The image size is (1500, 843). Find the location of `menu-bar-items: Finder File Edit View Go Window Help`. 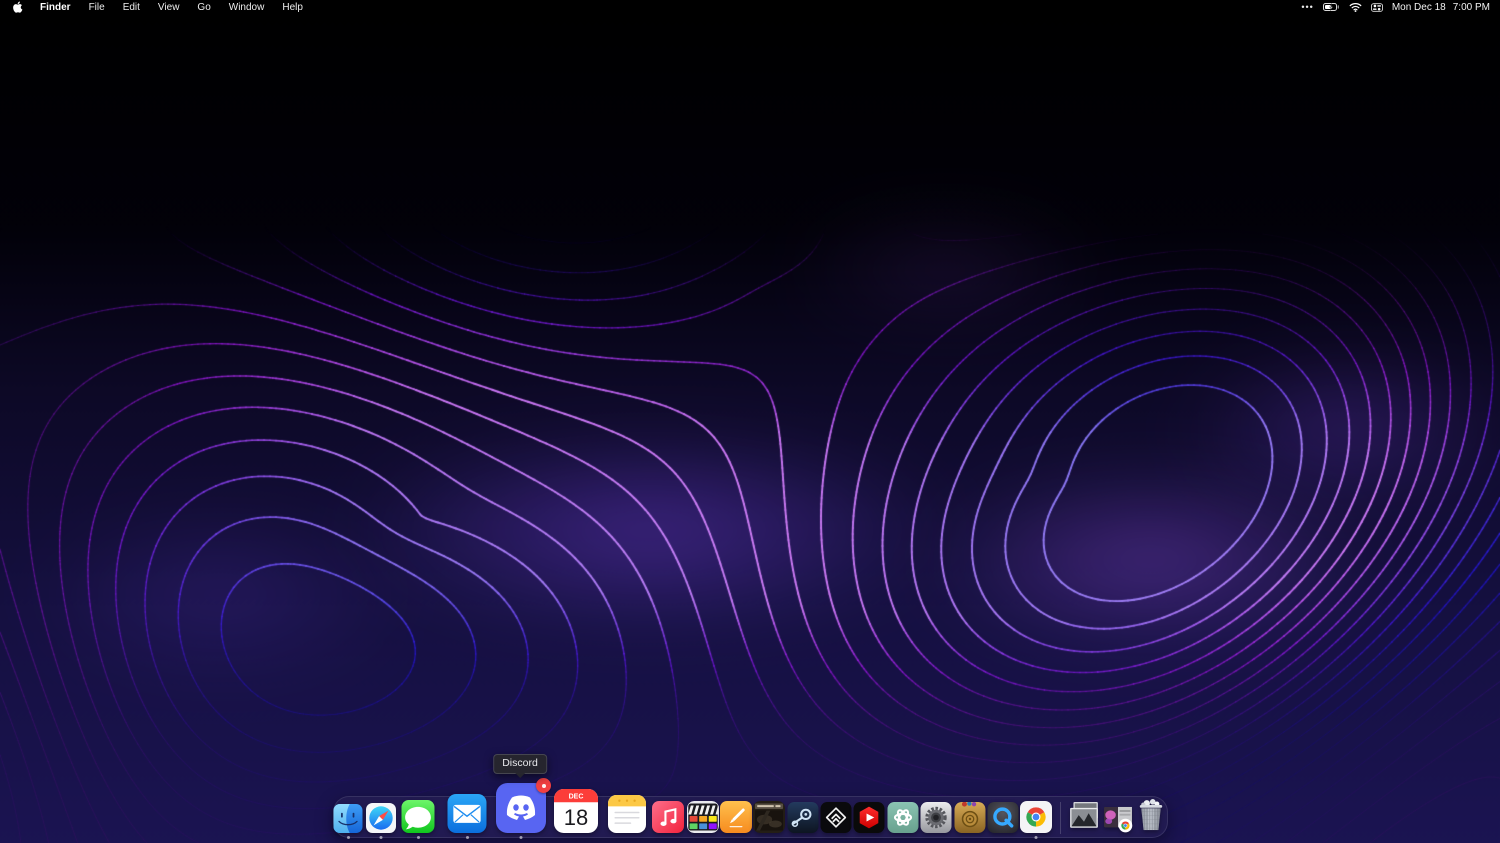

menu-bar-items: Finder File Edit View Go Window Help is located at coordinates (171, 7).